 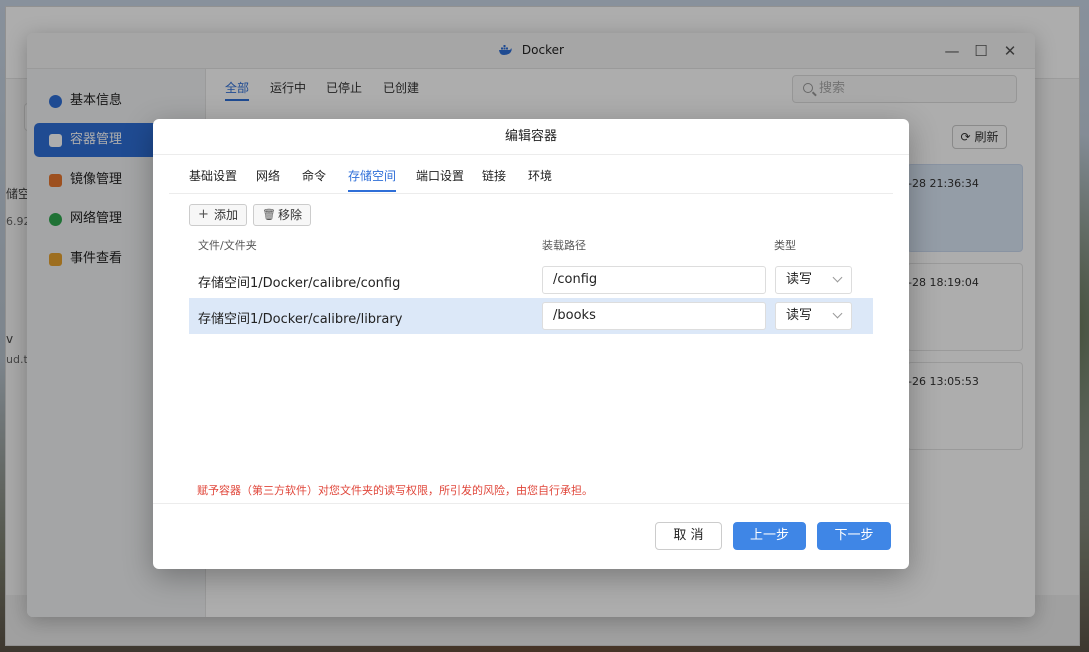 What do you see at coordinates (564, 245) in the screenshot?
I see `column-header-mount: 装载路径` at bounding box center [564, 245].